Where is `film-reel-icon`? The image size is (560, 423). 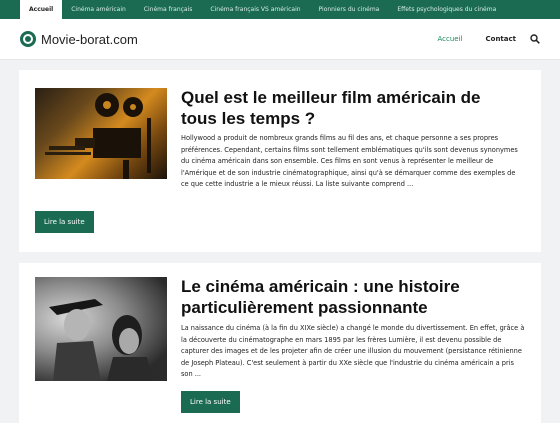 film-reel-icon is located at coordinates (28, 39).